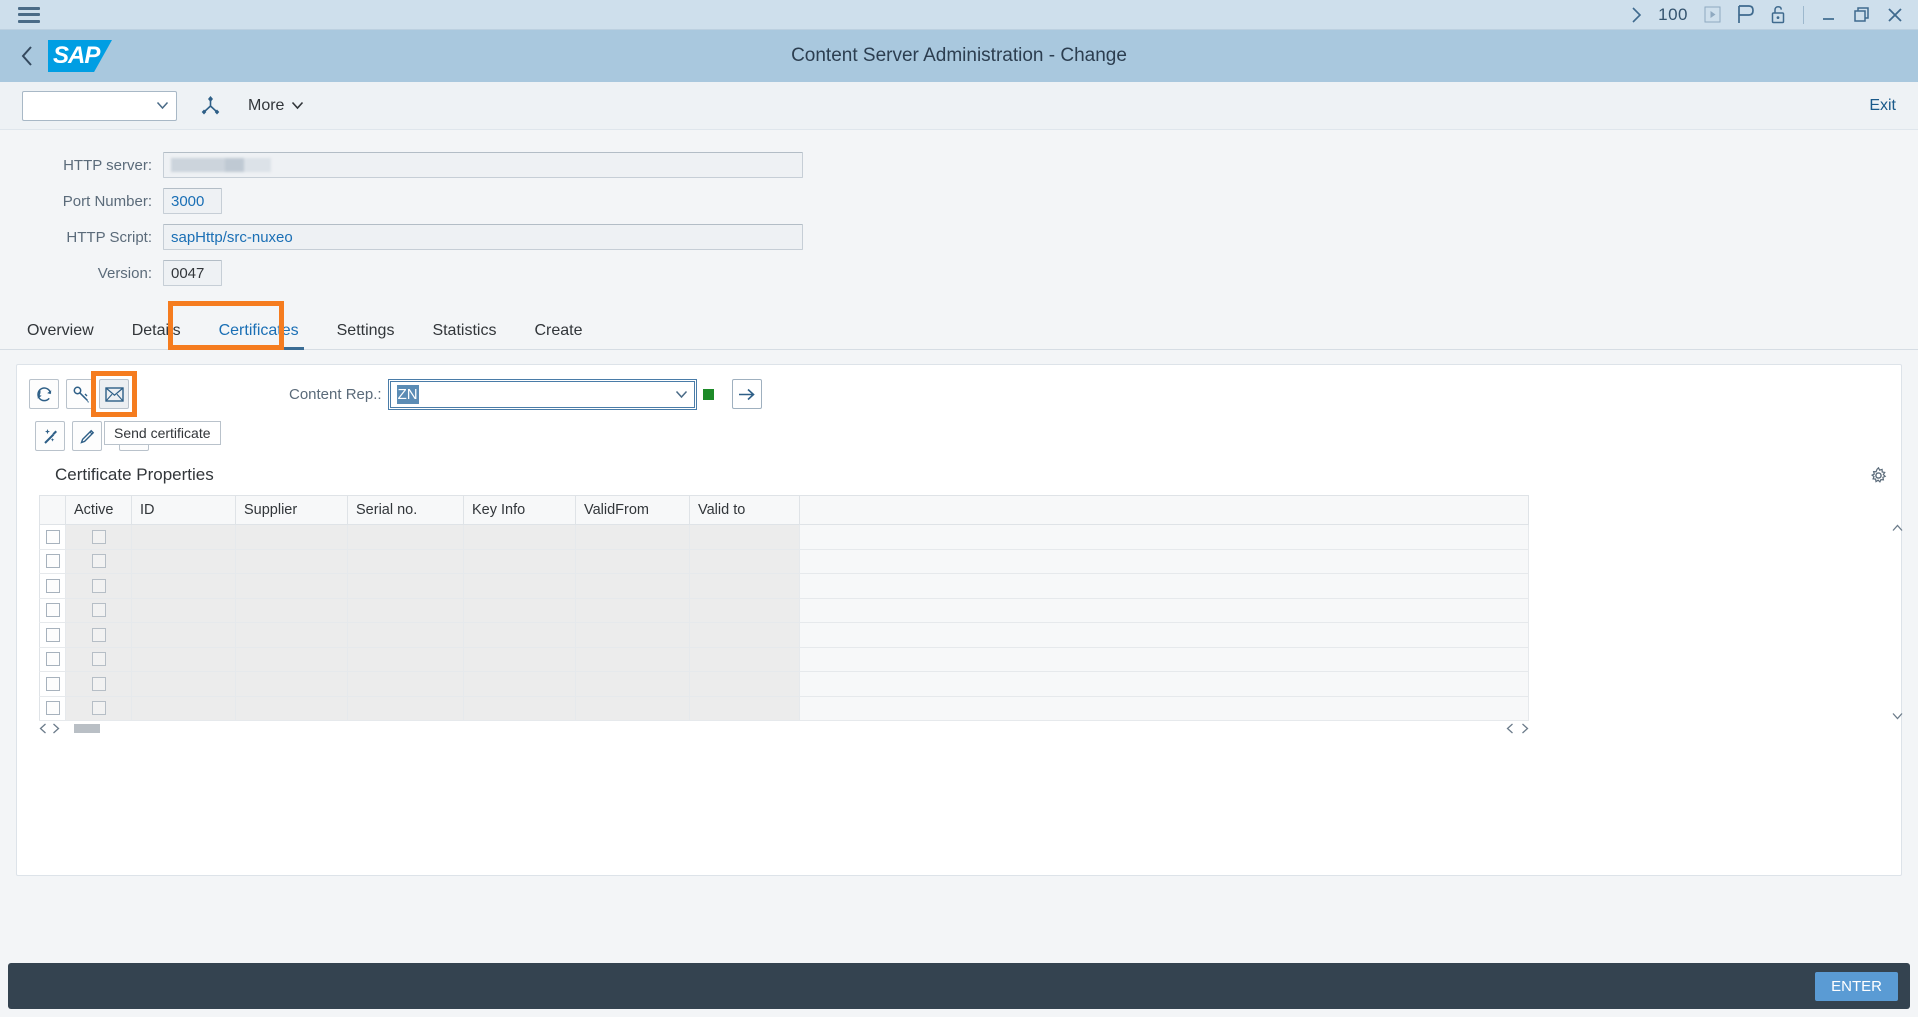 The height and width of the screenshot is (1017, 1918). I want to click on col-id: ID, so click(183, 510).